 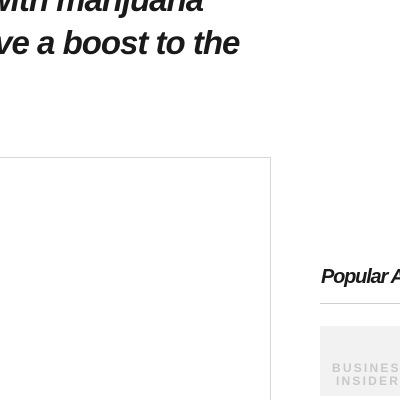 I want to click on popular-article-thumbnail: BUSINESS INSIDER, so click(x=360, y=361).